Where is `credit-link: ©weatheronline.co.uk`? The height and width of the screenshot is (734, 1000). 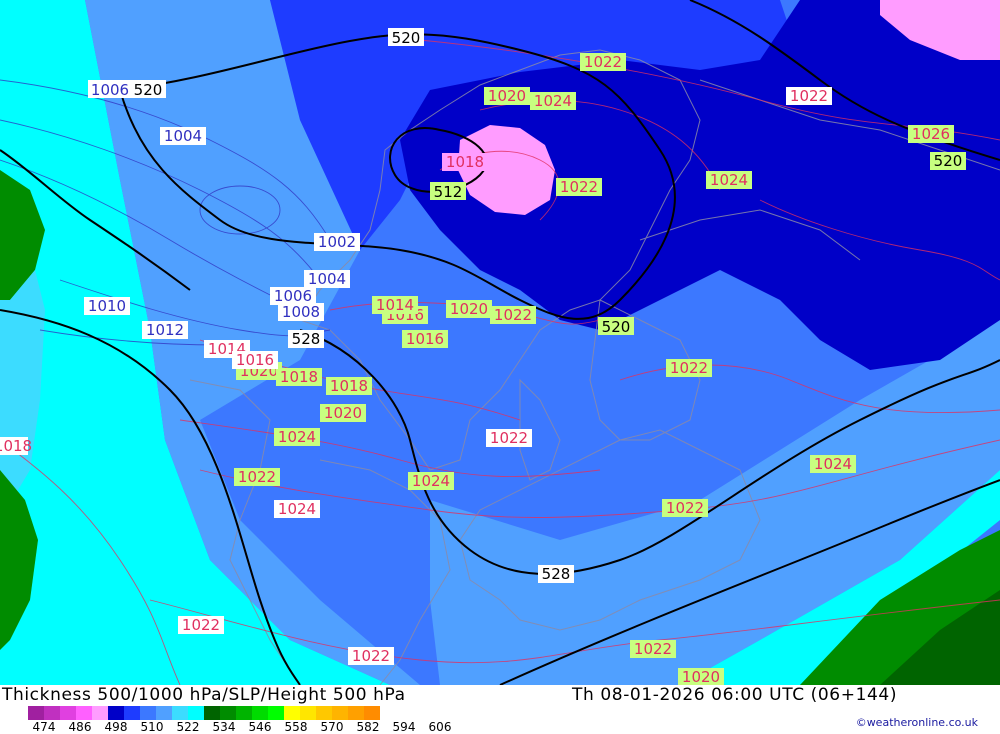
credit-link: ©weatheronline.co.uk is located at coordinates (917, 722).